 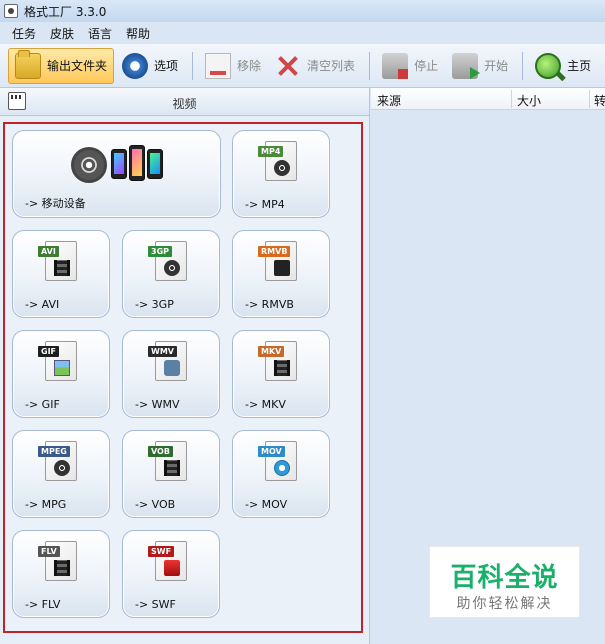 I want to click on start-button: 开始, so click(x=480, y=66).